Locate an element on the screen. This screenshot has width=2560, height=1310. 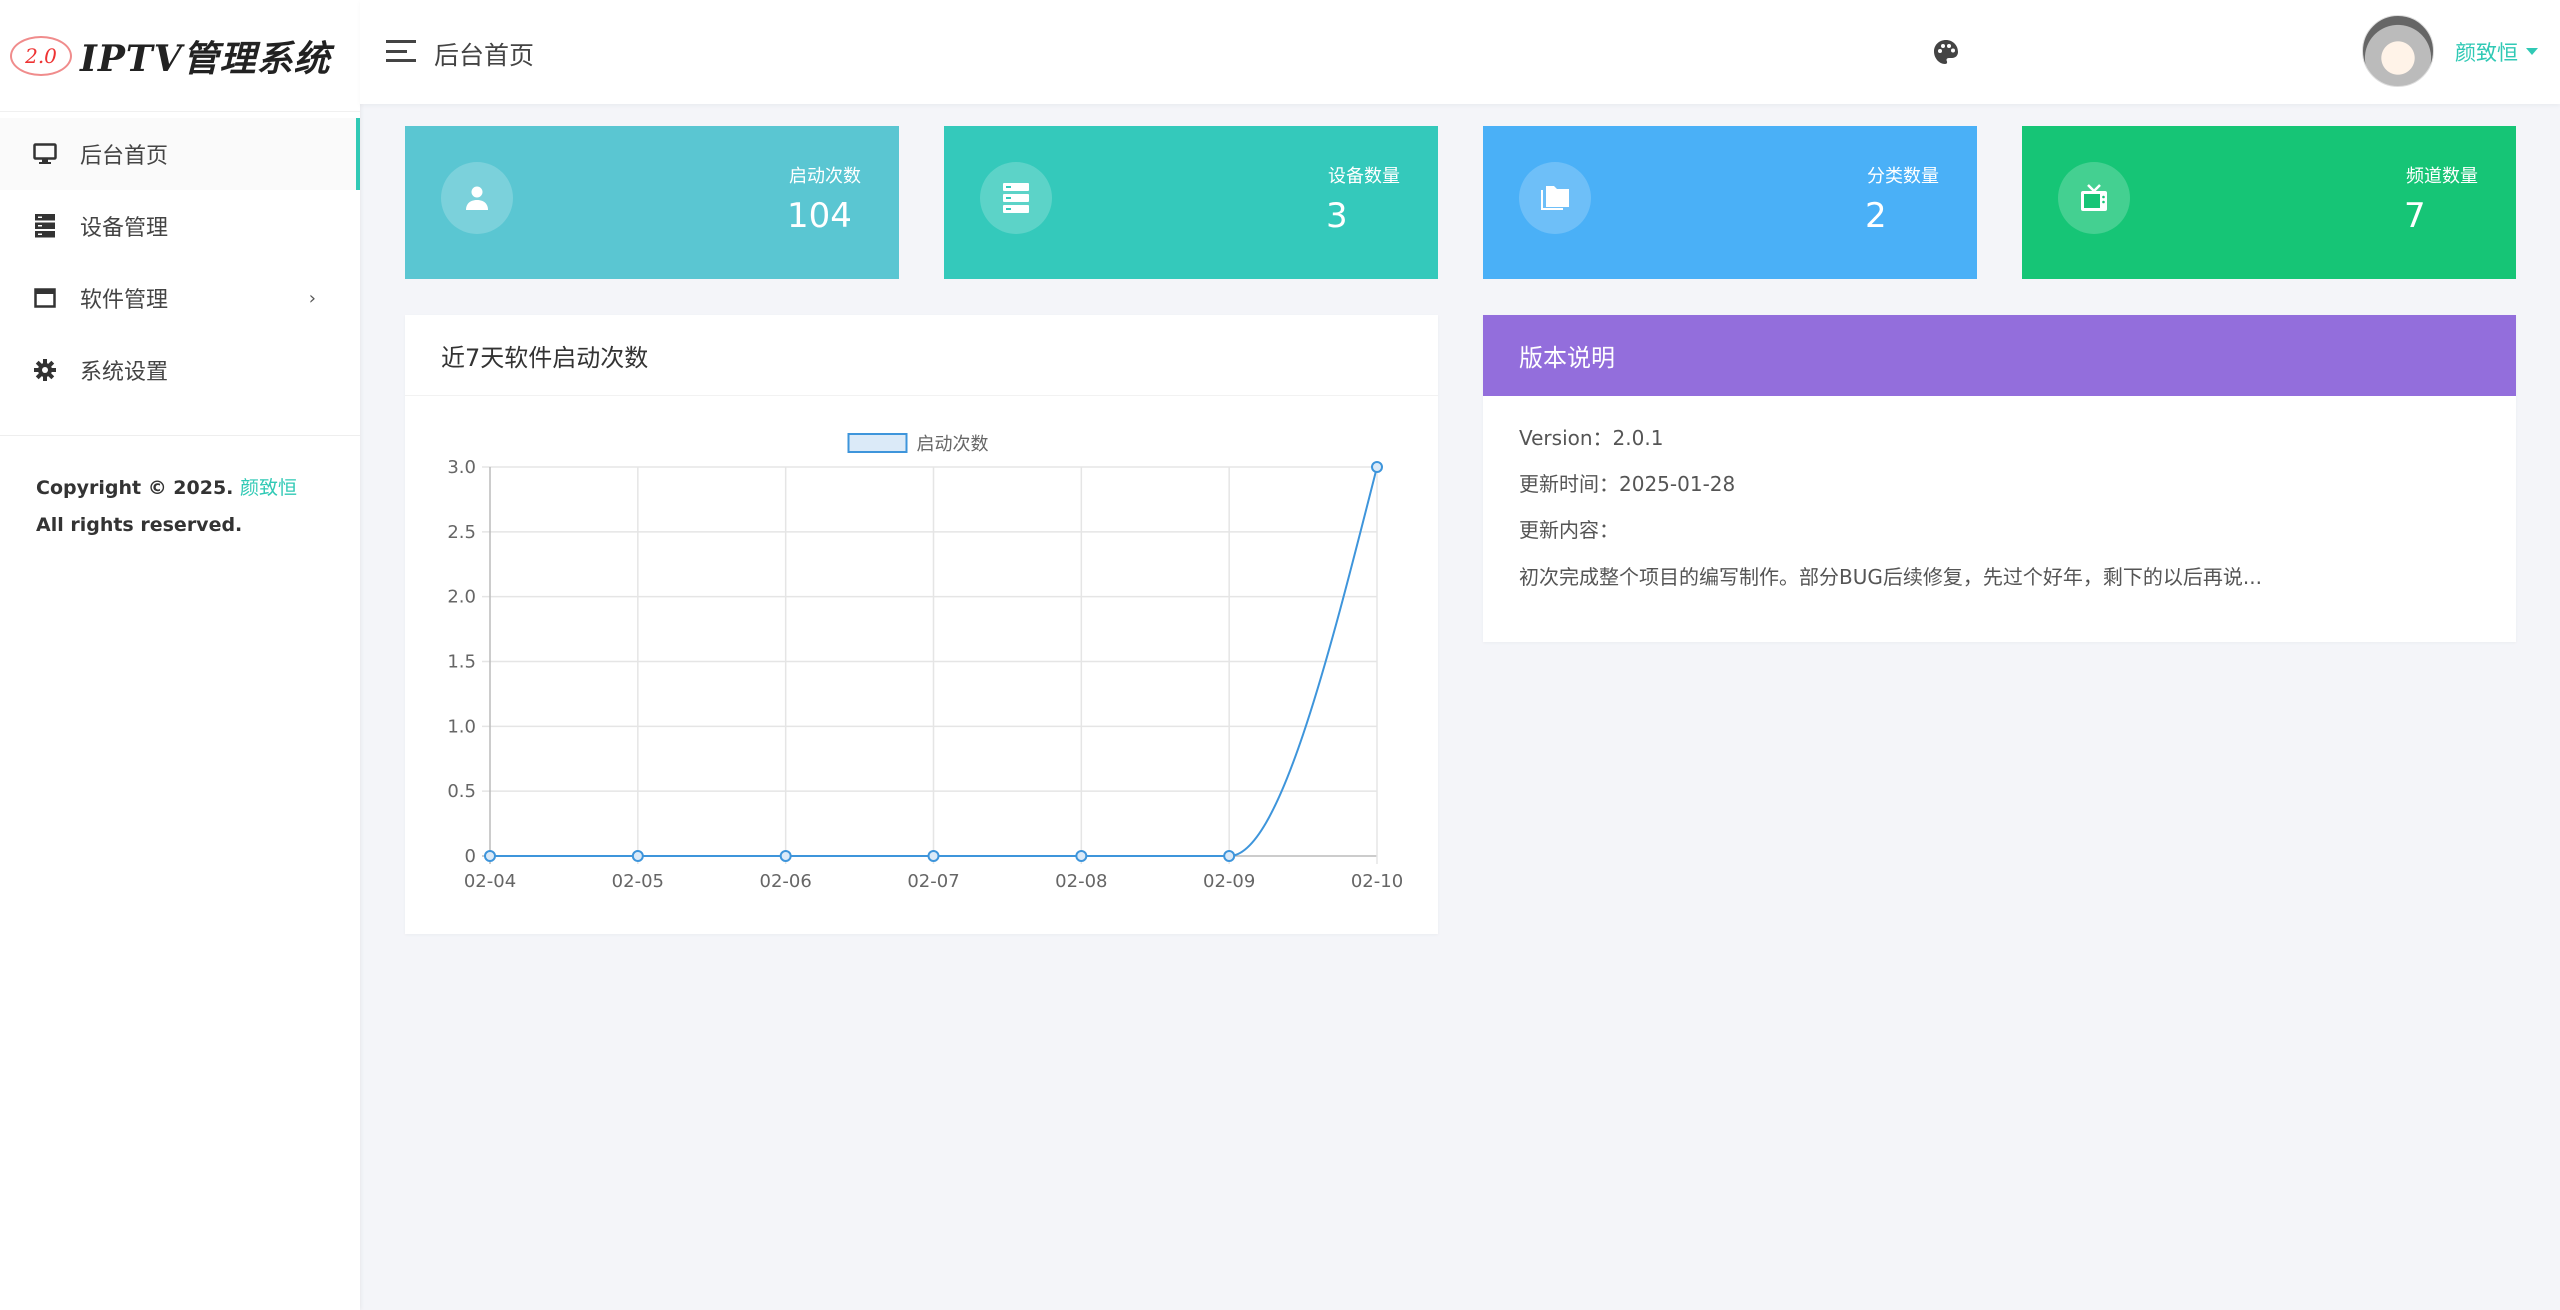
y-tick-label: 1.0 is located at coordinates (461, 726).